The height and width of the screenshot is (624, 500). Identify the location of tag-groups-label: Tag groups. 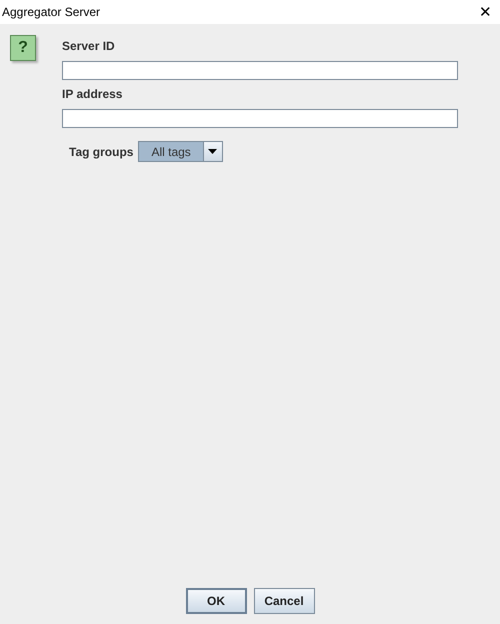
(101, 152).